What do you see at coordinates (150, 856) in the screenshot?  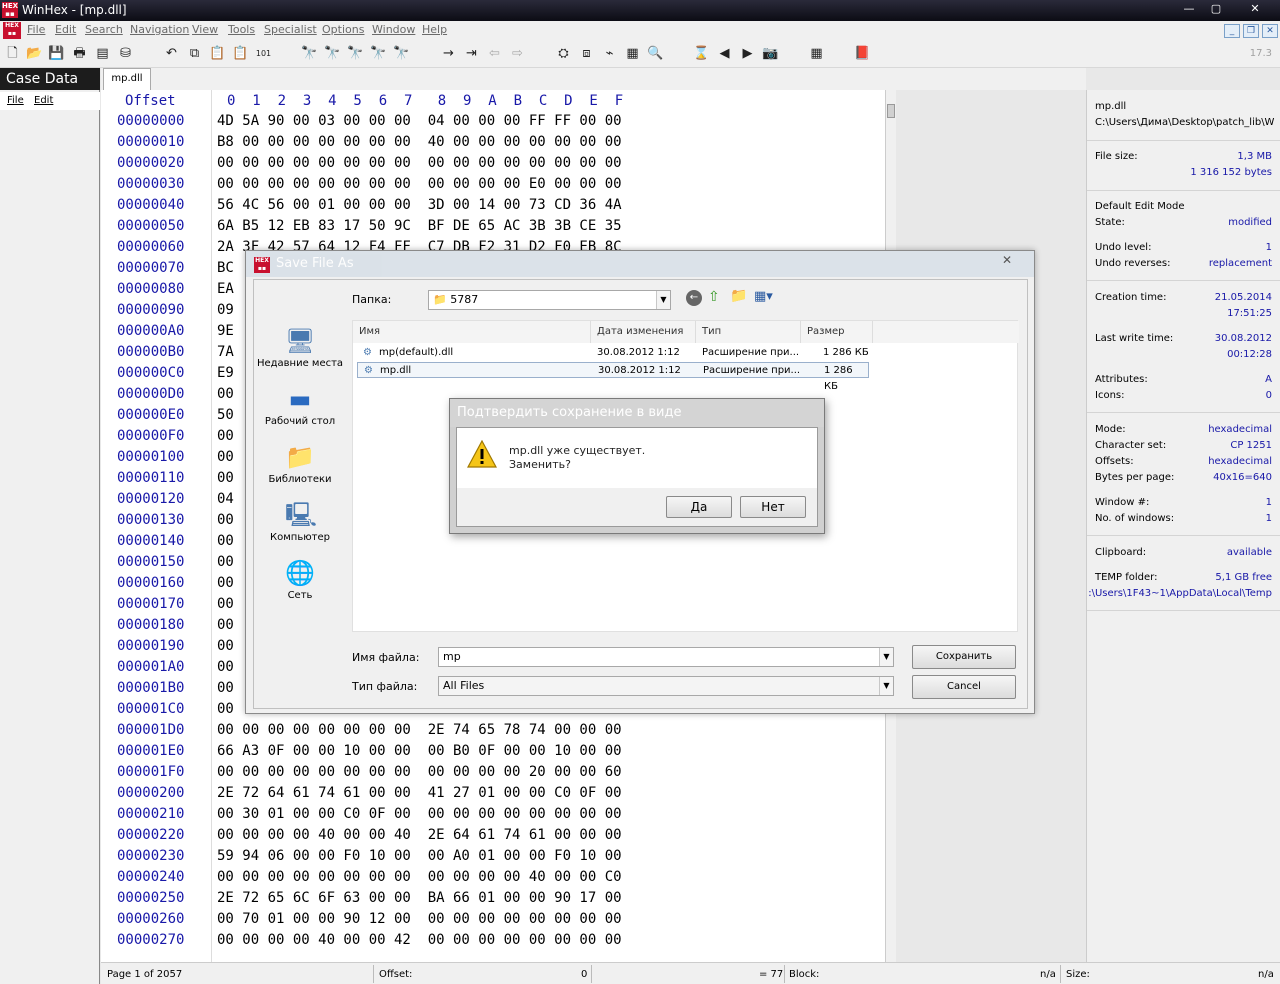 I see `row-offset: 00000230` at bounding box center [150, 856].